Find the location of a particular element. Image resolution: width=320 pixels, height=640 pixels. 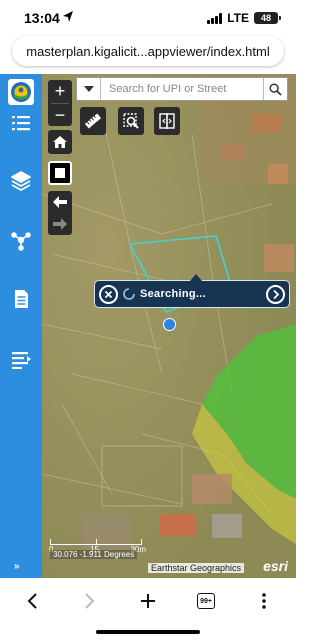

measure-icon is located at coordinates (93, 121).